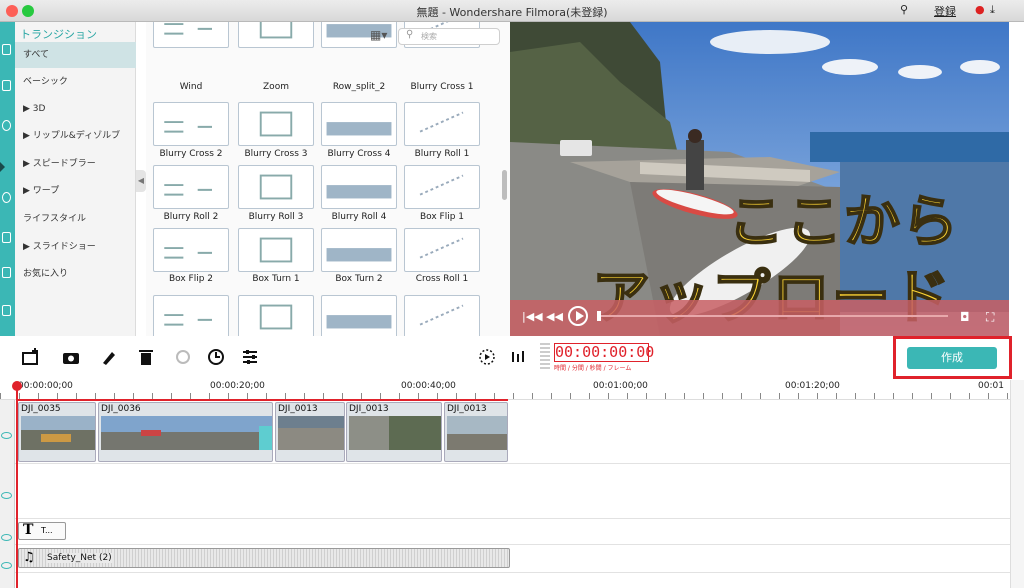  I want to click on audio-mixer-icon, so click(519, 357).